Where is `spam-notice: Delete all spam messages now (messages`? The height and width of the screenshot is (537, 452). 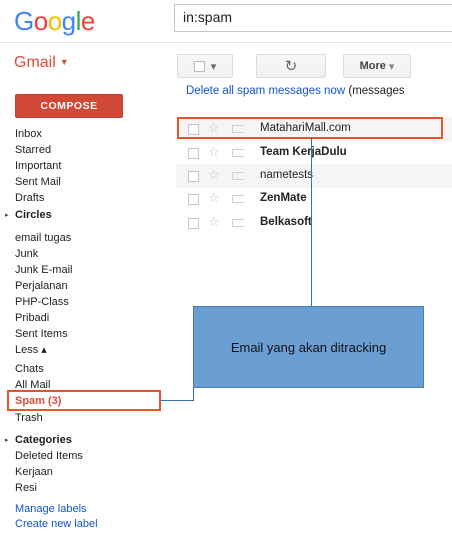
spam-notice: Delete all spam messages now (messages is located at coordinates (295, 91).